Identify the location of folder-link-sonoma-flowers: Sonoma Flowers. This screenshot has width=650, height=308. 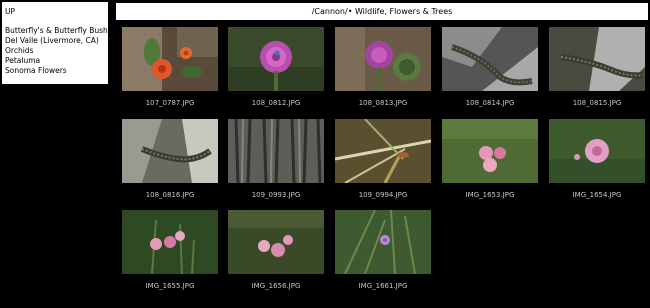
(55, 71).